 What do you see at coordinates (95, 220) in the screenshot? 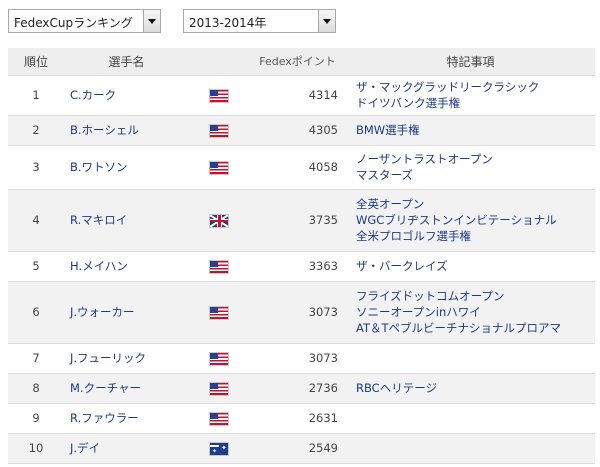
I see `player-link: R.マキロイ` at bounding box center [95, 220].